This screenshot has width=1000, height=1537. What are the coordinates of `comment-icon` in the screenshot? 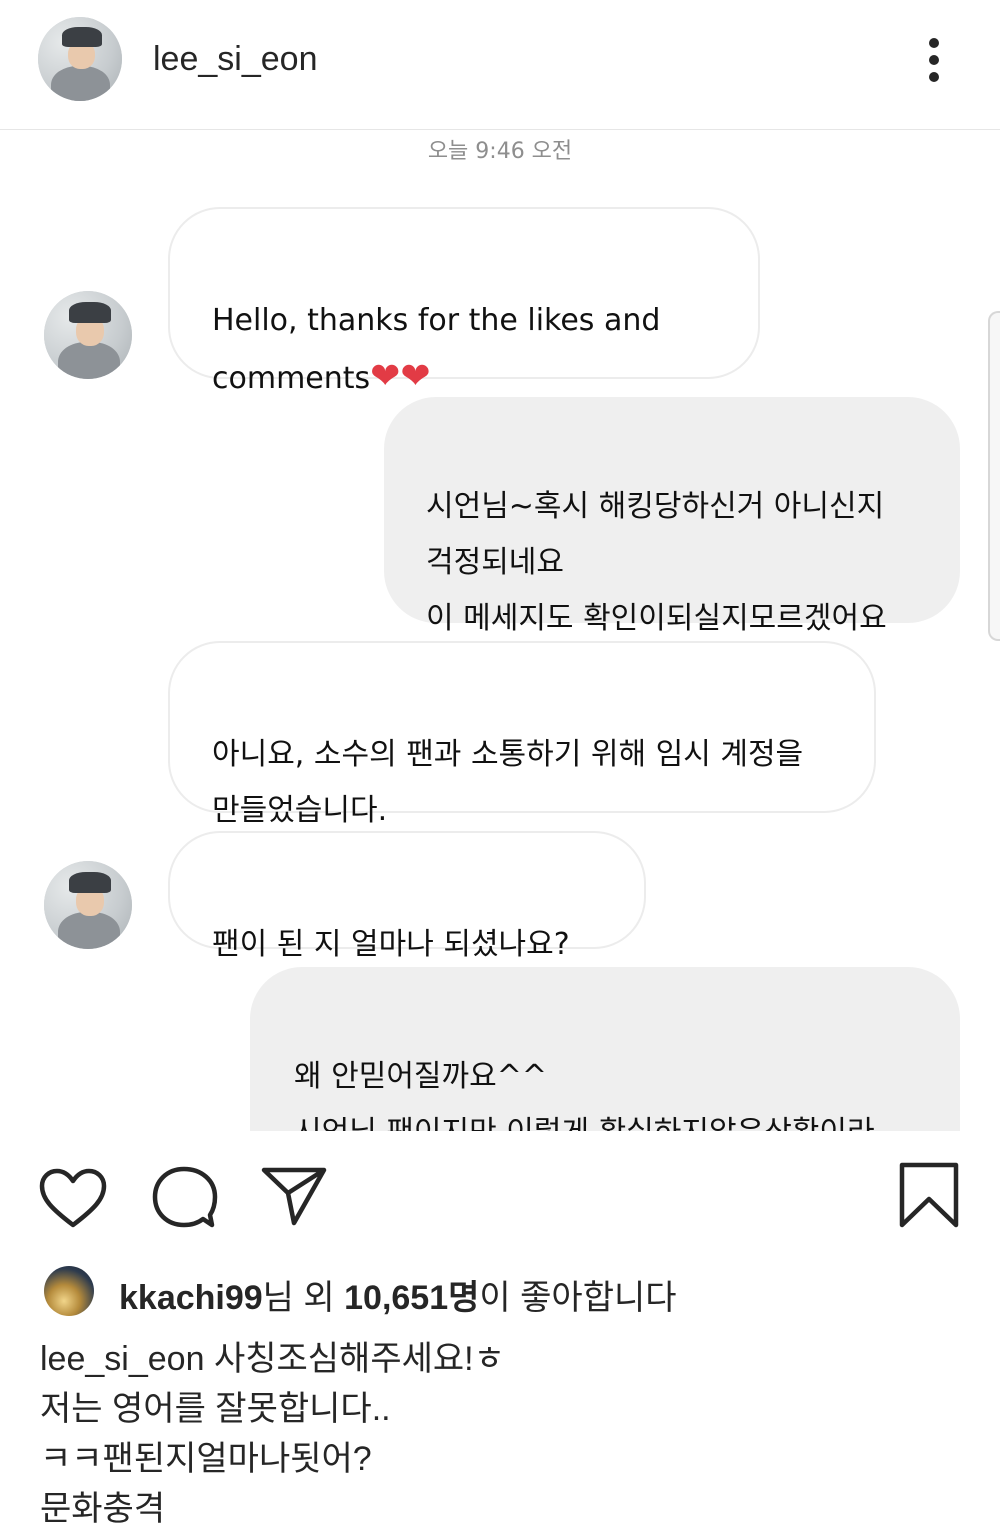 It's located at (185, 1198).